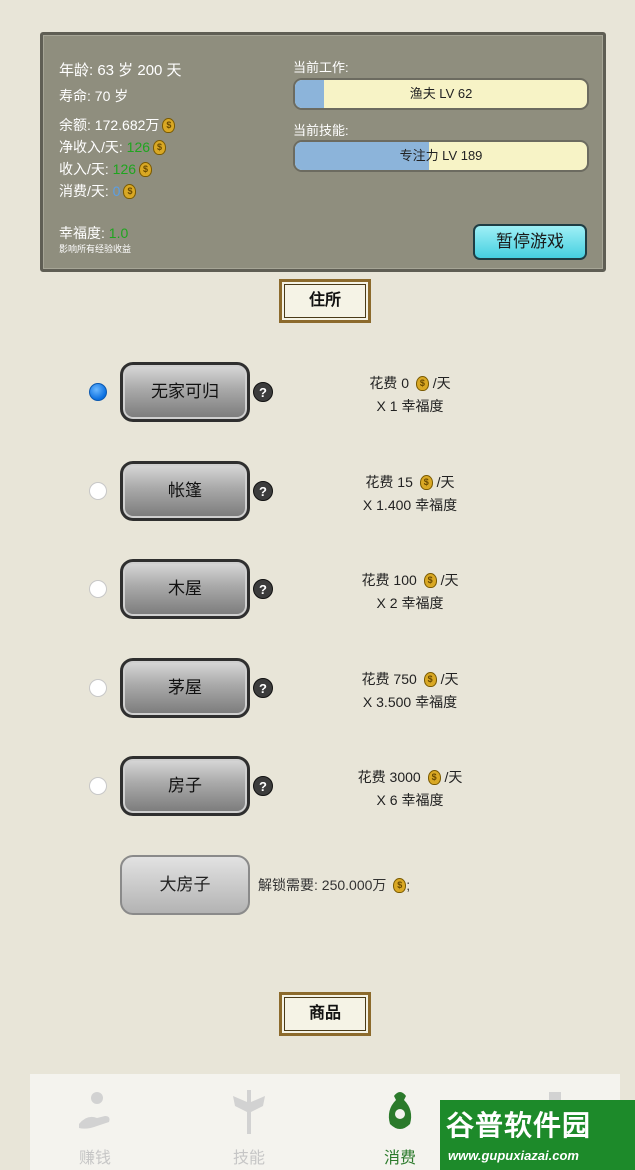 The width and height of the screenshot is (635, 1170). What do you see at coordinates (185, 786) in the screenshot?
I see `housing-button: 房子` at bounding box center [185, 786].